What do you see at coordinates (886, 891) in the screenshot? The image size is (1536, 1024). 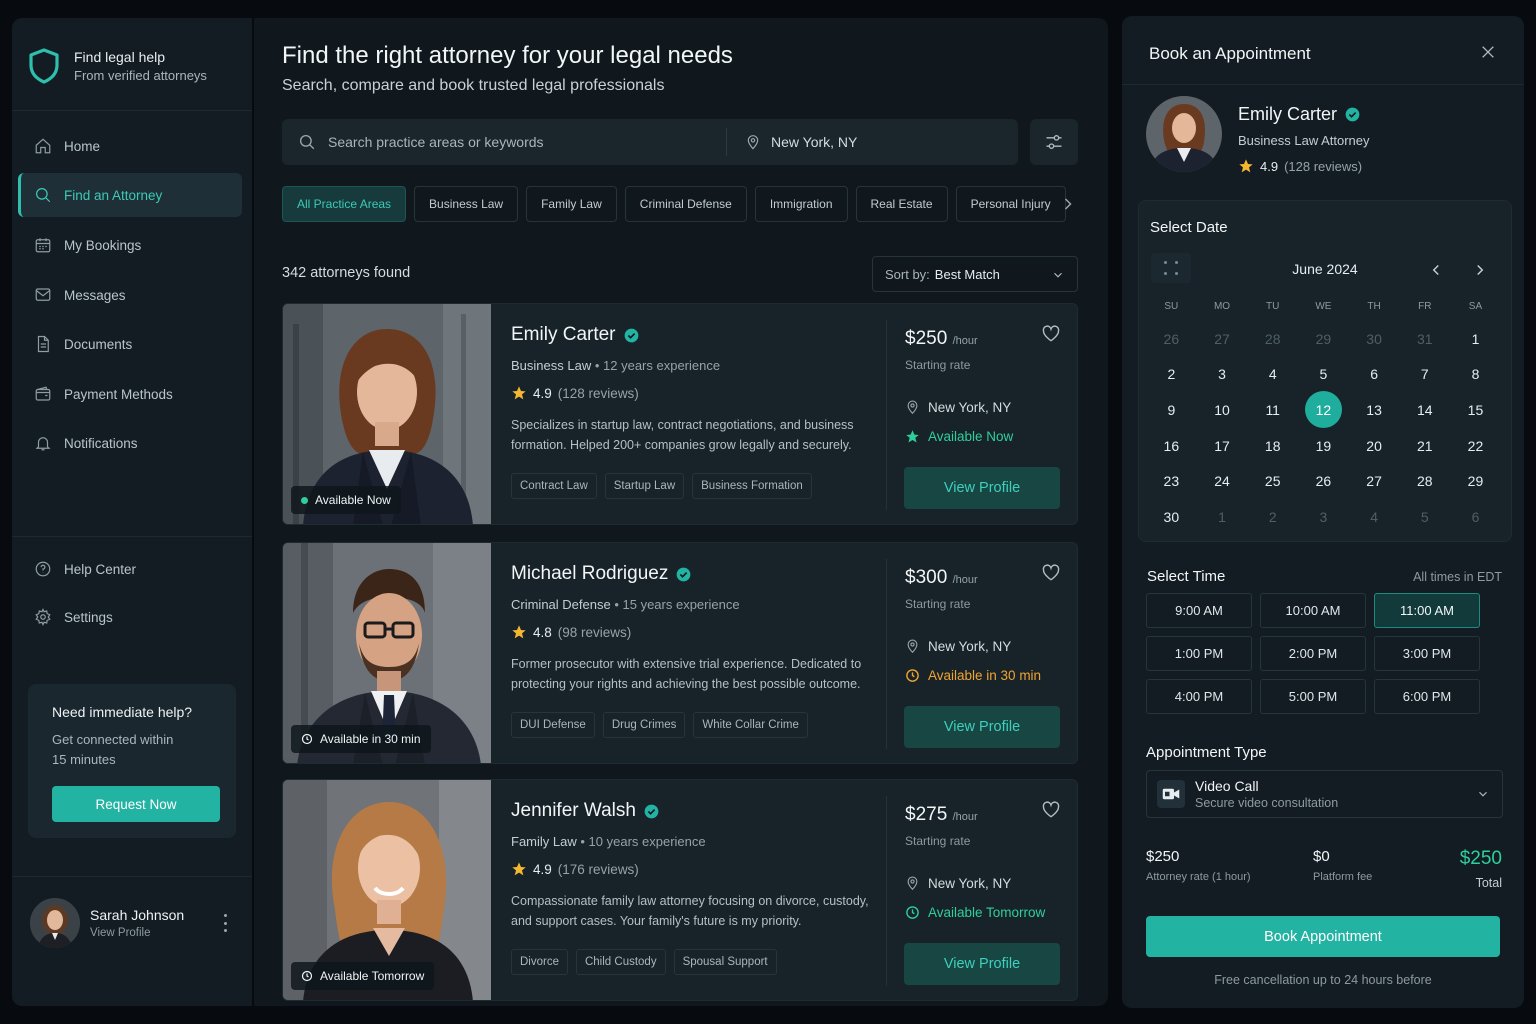 I see `divider` at bounding box center [886, 891].